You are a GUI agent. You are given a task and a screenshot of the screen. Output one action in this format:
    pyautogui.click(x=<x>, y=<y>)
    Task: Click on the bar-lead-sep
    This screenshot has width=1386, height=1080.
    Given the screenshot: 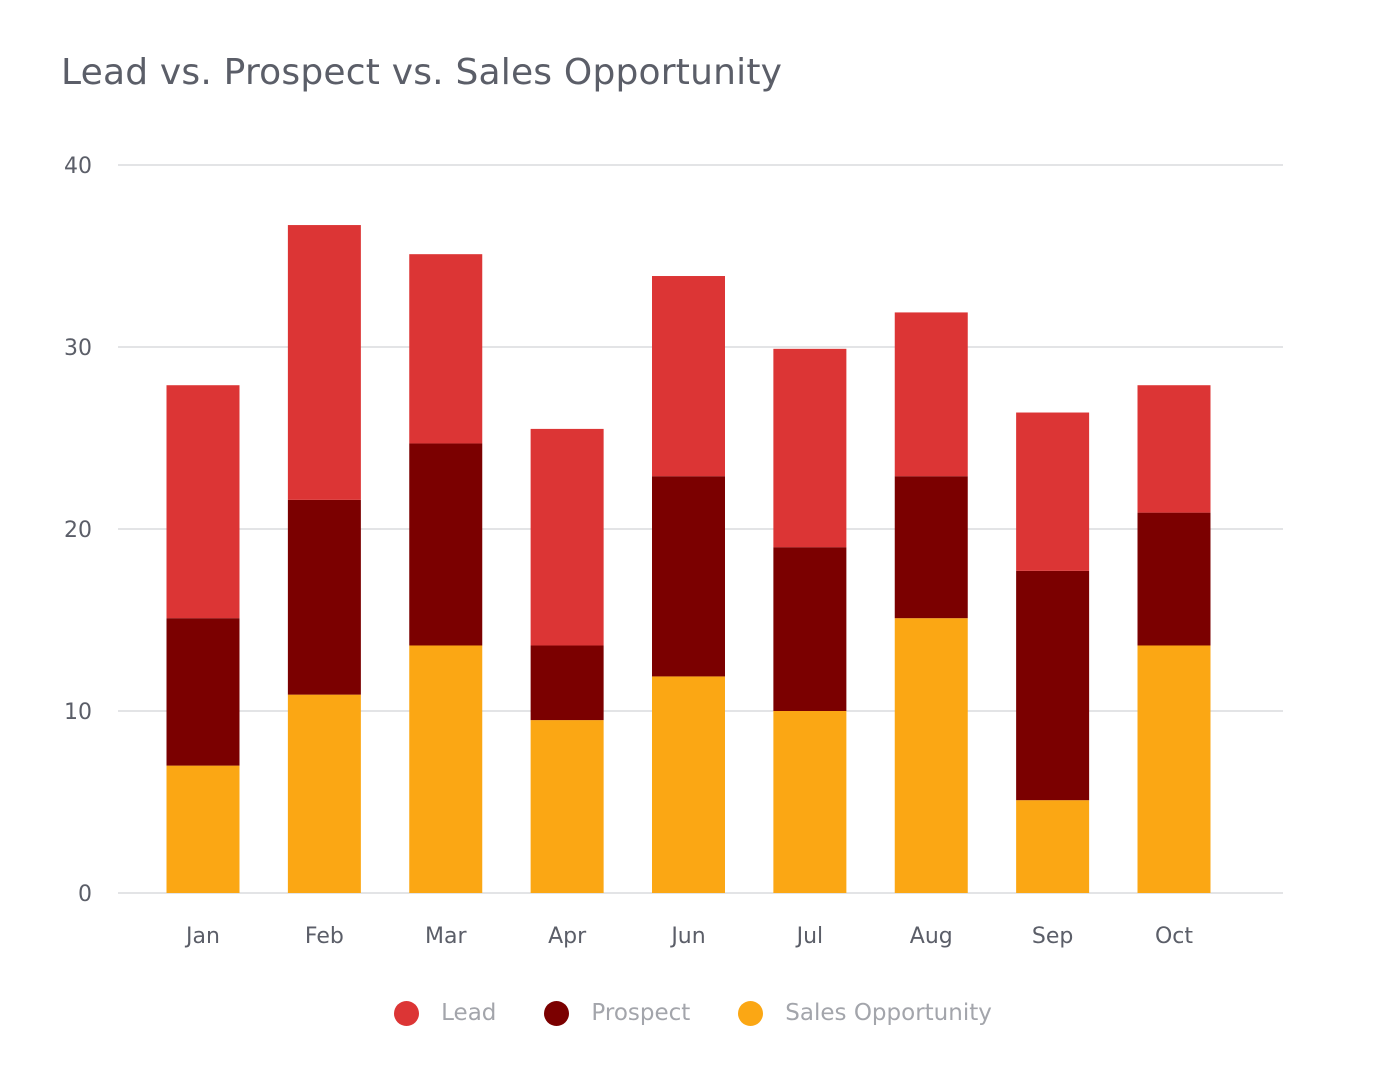 What is the action you would take?
    pyautogui.click(x=1053, y=491)
    